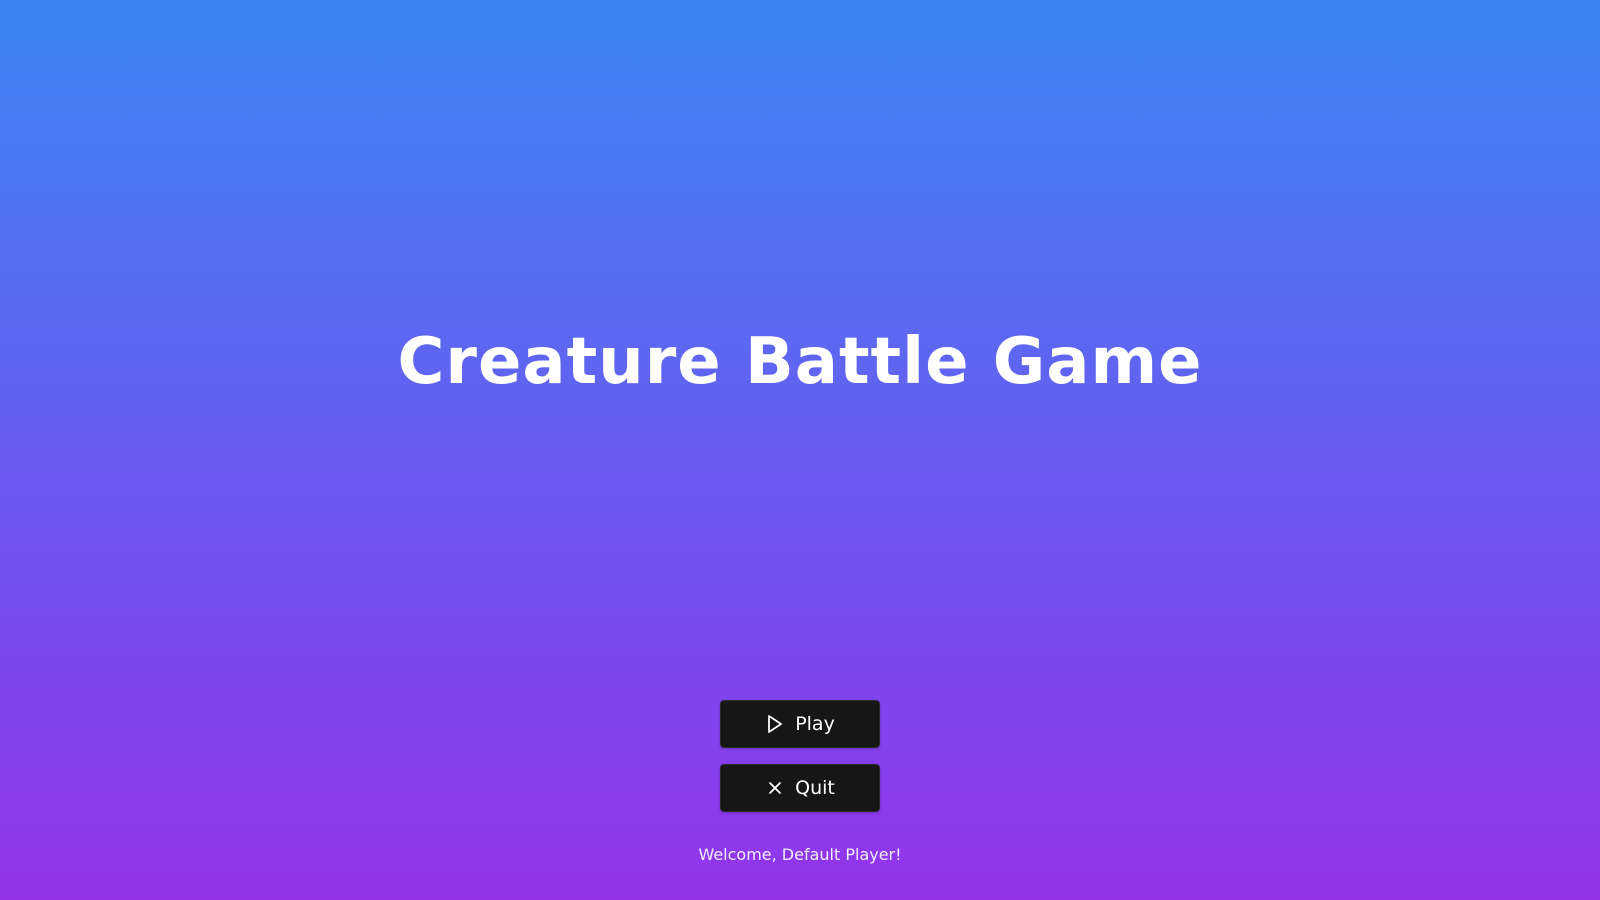  I want to click on play-button: Play, so click(800, 724).